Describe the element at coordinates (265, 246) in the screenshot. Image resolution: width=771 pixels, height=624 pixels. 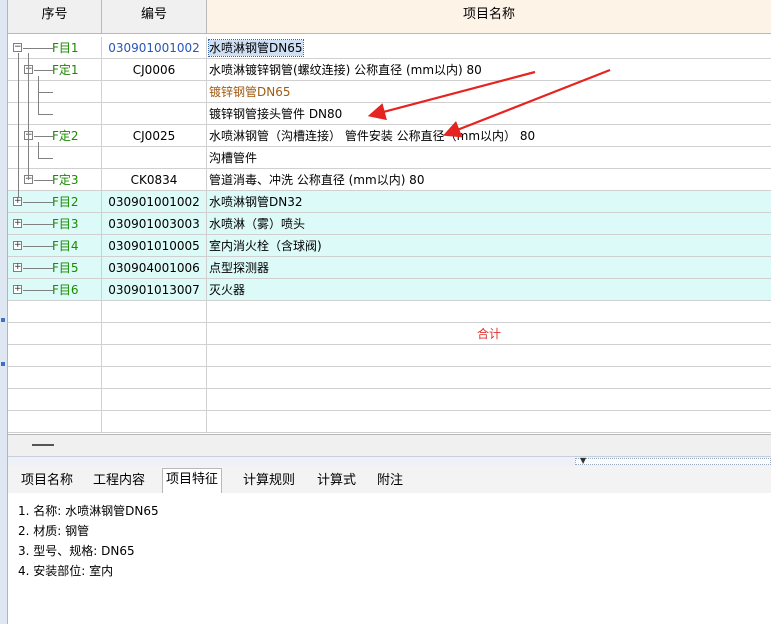
I see `name-label: 室内消火栓（含球阀)` at that location.